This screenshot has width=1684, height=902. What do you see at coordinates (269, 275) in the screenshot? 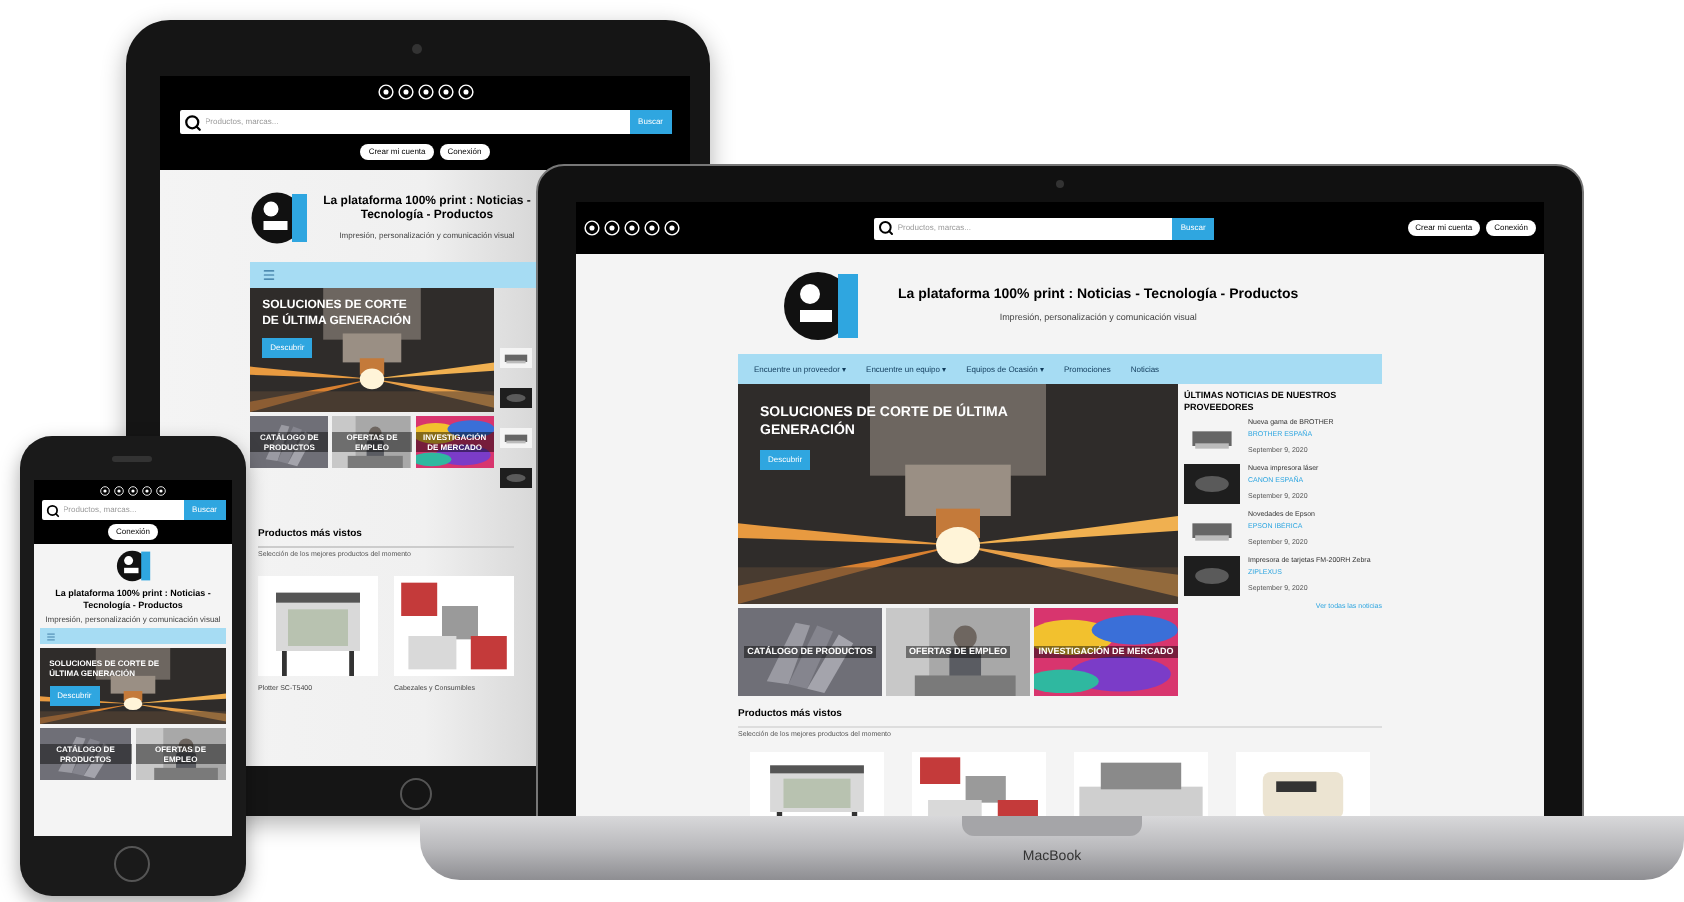
I see `menu-icon` at bounding box center [269, 275].